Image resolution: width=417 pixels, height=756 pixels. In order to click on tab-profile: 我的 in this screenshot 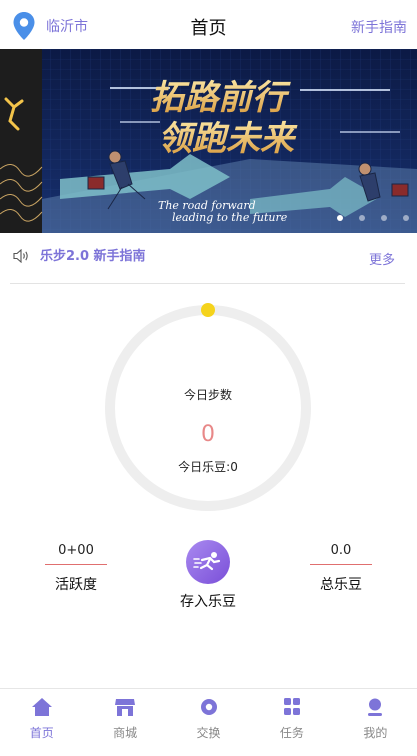, I will do `click(375, 722)`.